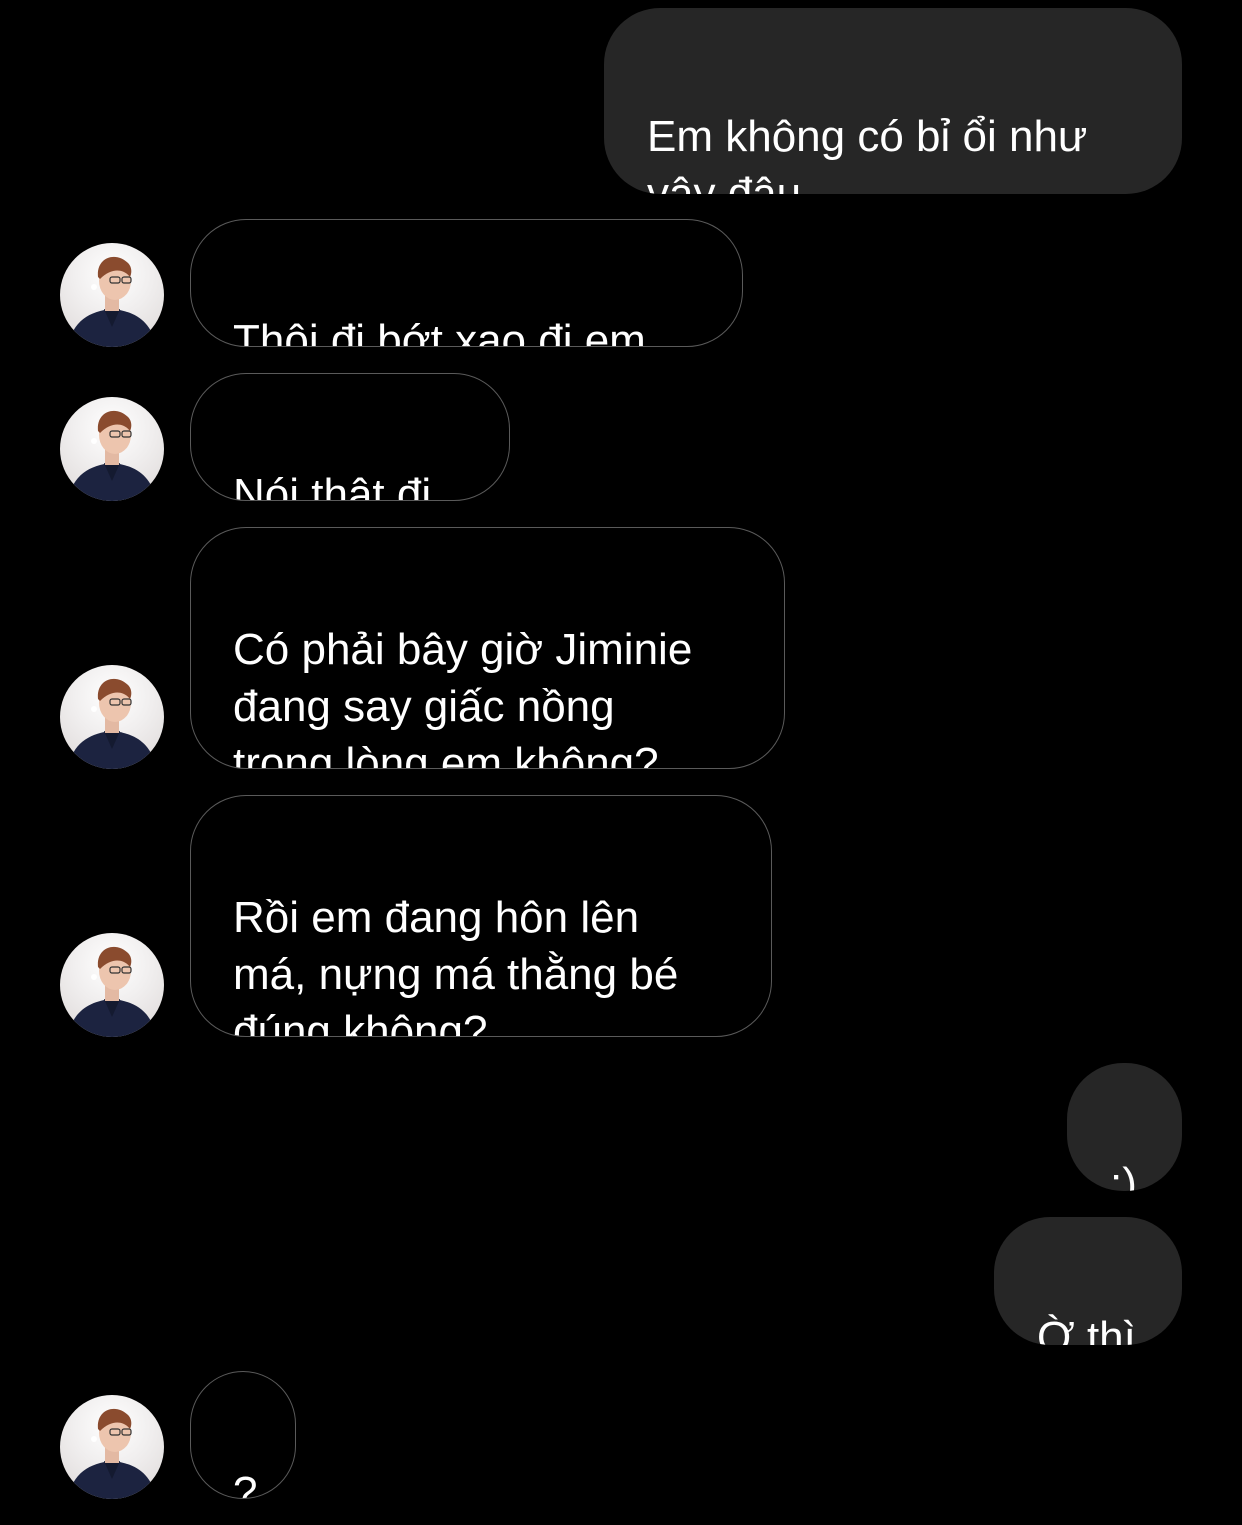  What do you see at coordinates (439, 331) in the screenshot?
I see `message-text: Thôi đi bớt xạo đi em` at bounding box center [439, 331].